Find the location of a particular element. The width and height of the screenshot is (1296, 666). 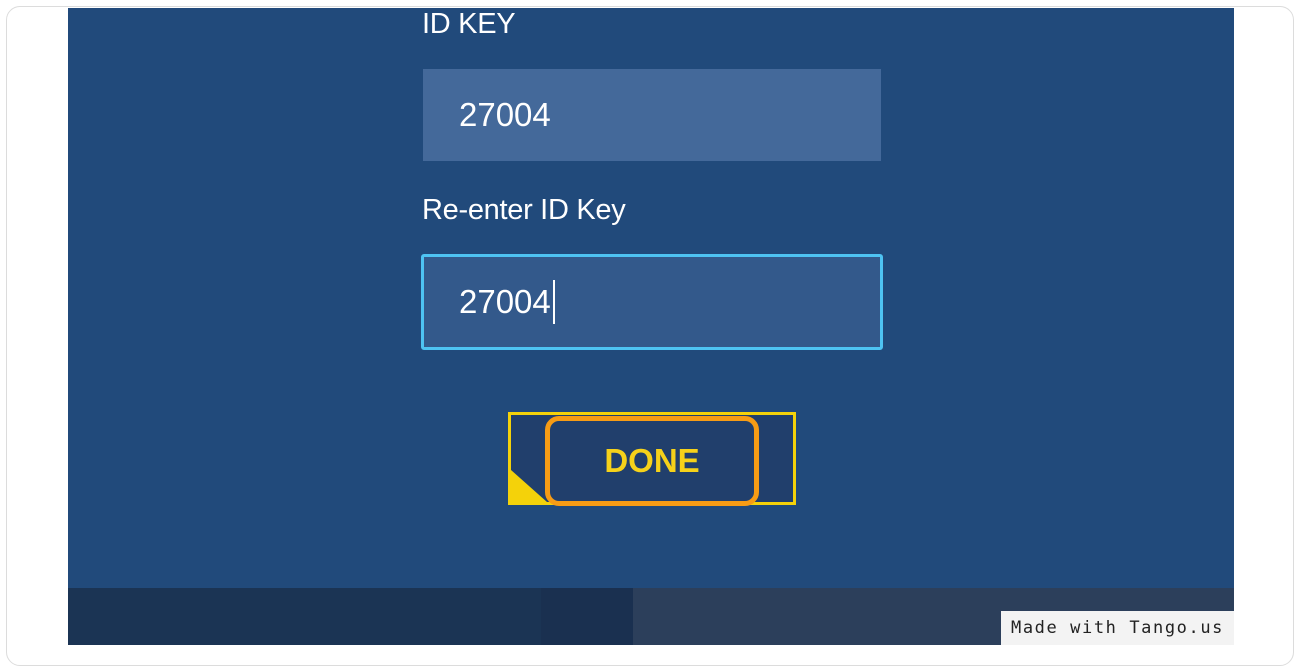

id-key-value: 27004 is located at coordinates (505, 114).